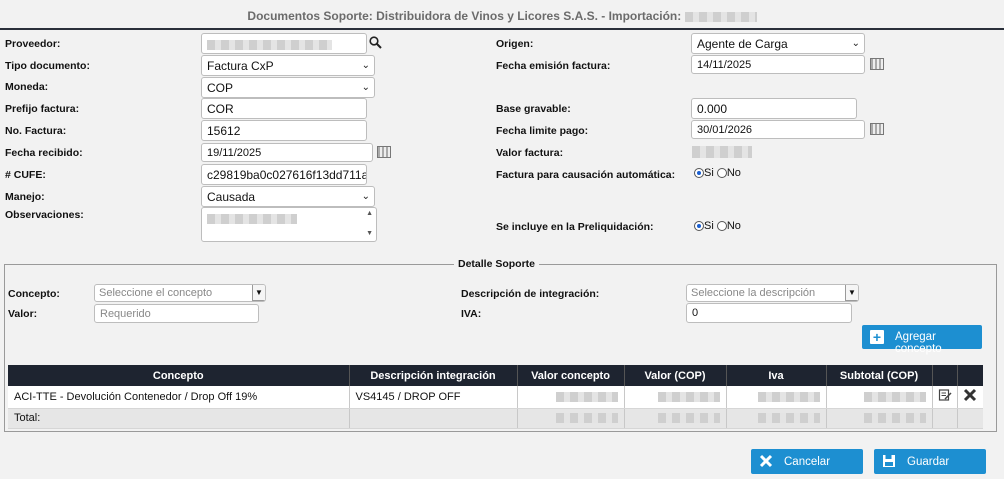 The width and height of the screenshot is (1004, 479). I want to click on fecha-emision-input: 14/11/2025, so click(778, 64).